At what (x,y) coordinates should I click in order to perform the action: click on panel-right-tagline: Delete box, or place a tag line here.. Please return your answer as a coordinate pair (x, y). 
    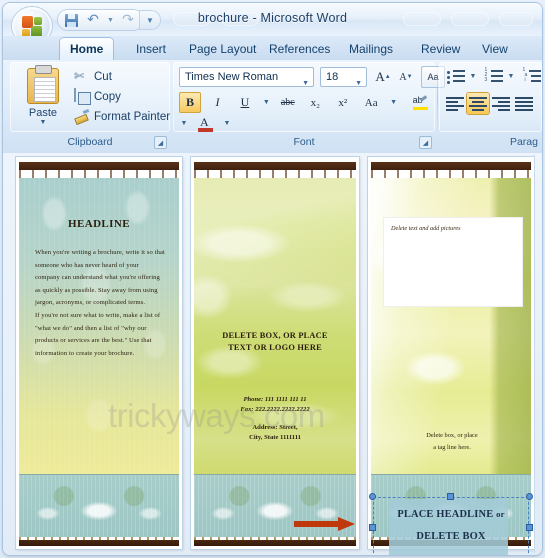
    Looking at the image, I should click on (452, 442).